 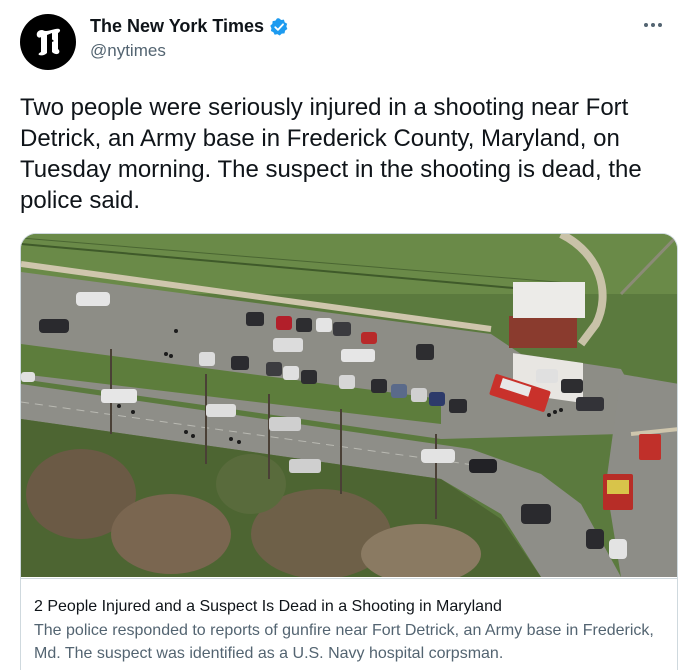 I want to click on more-options-icon, so click(x=653, y=25).